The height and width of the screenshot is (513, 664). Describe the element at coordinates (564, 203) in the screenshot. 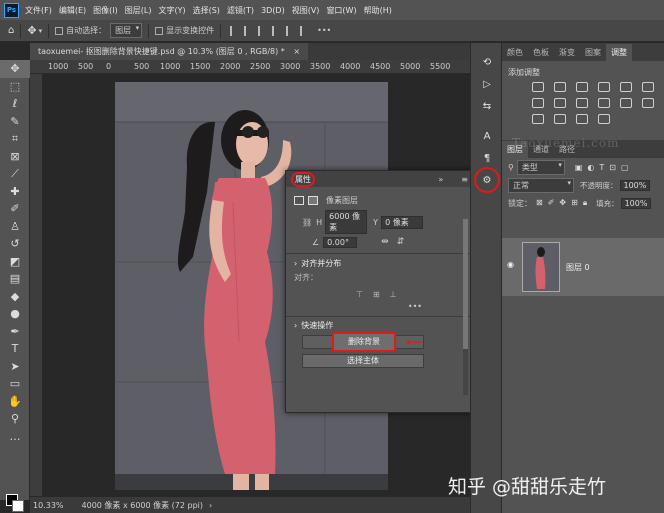

I see `lock-icons: ⊠✐✥⊞🔒︎` at that location.